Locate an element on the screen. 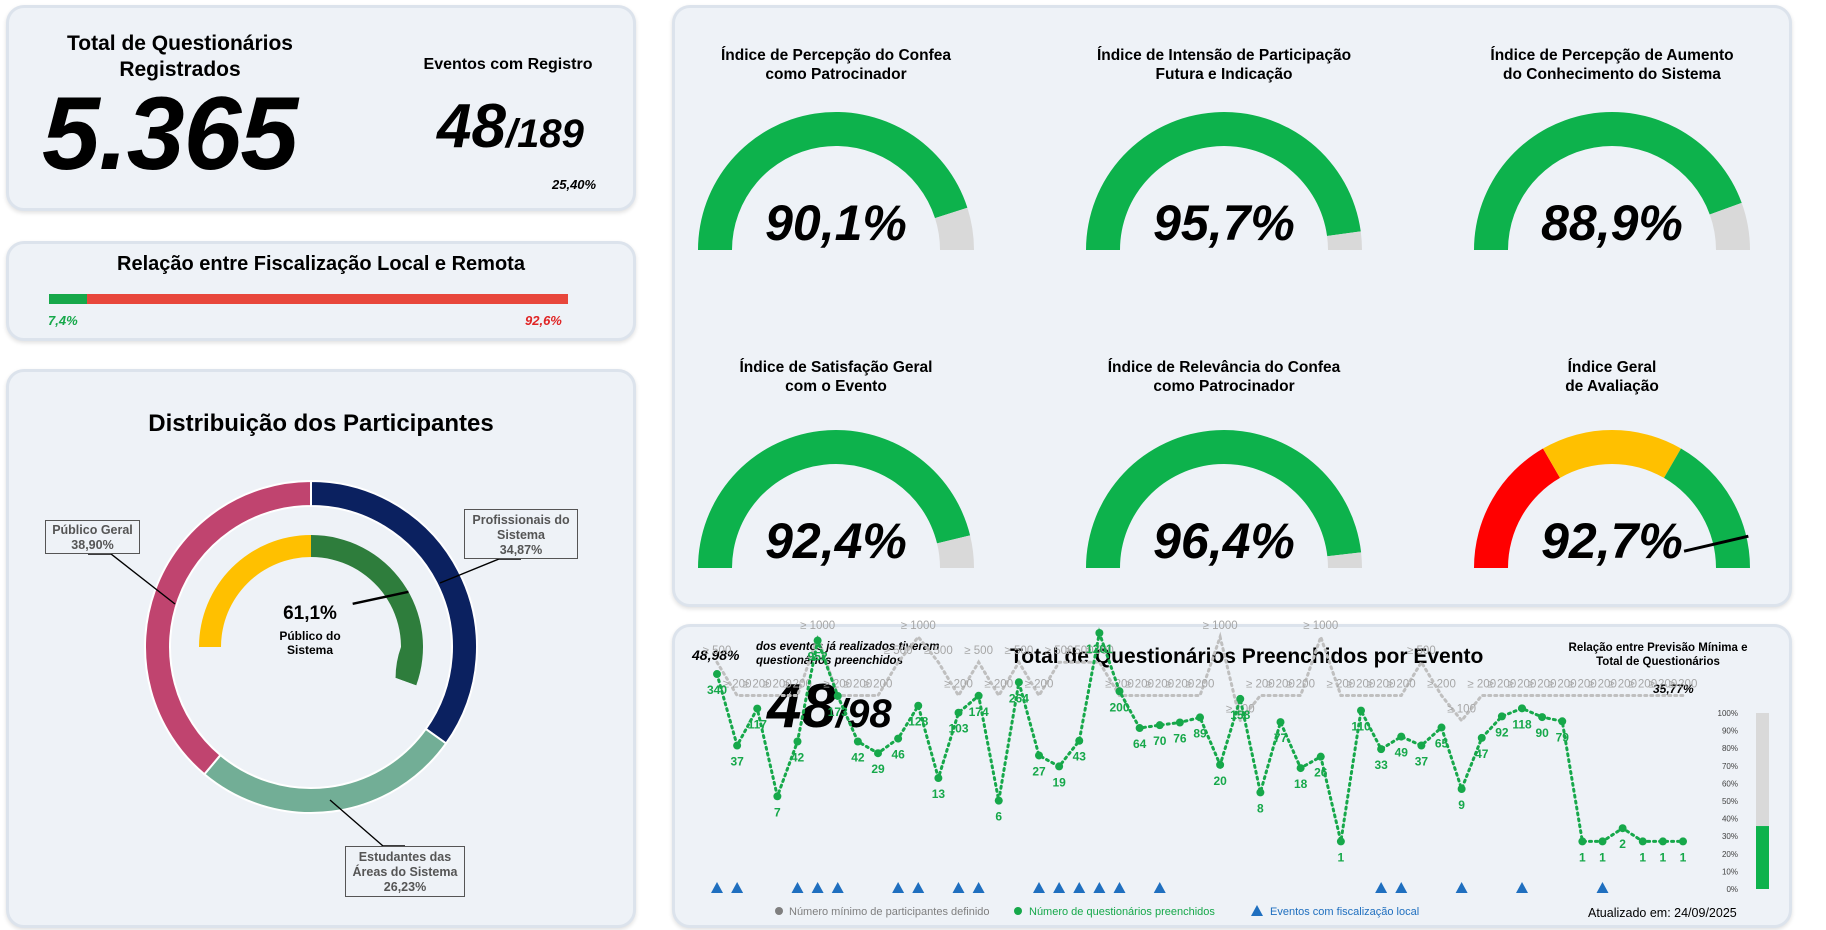 The image size is (1826, 930). side-bar-tick-10: 100% is located at coordinates (1728, 713).